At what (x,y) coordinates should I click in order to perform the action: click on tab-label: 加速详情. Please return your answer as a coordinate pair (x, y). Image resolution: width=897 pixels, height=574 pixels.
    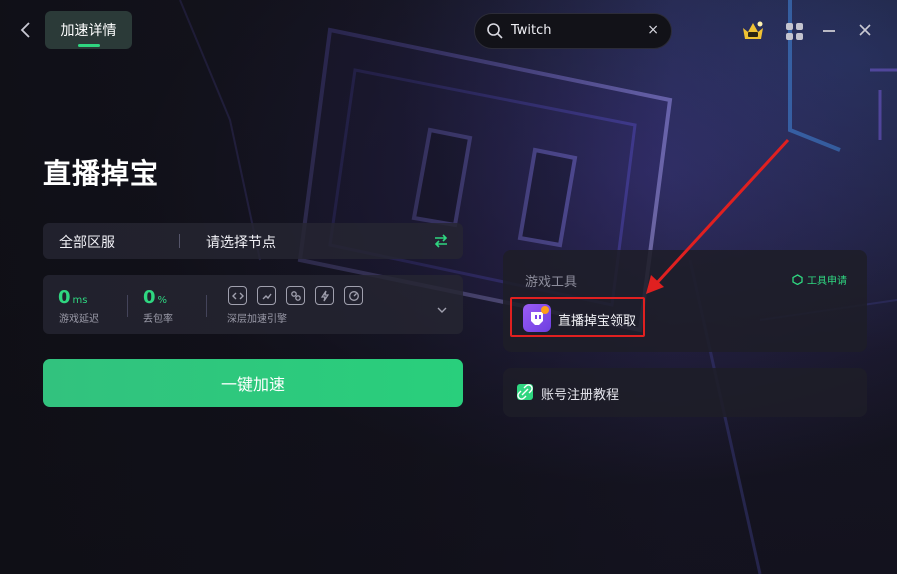
    Looking at the image, I should click on (88, 31).